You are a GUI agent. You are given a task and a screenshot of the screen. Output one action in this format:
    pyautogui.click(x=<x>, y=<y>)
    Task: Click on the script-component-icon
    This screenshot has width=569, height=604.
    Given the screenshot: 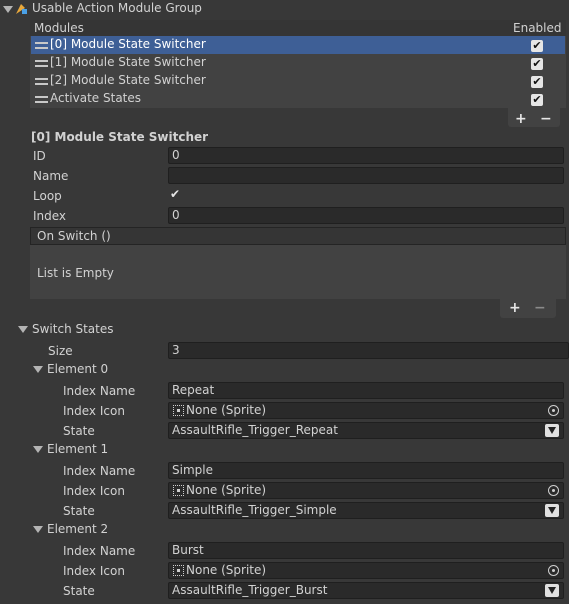 What is the action you would take?
    pyautogui.click(x=21, y=9)
    